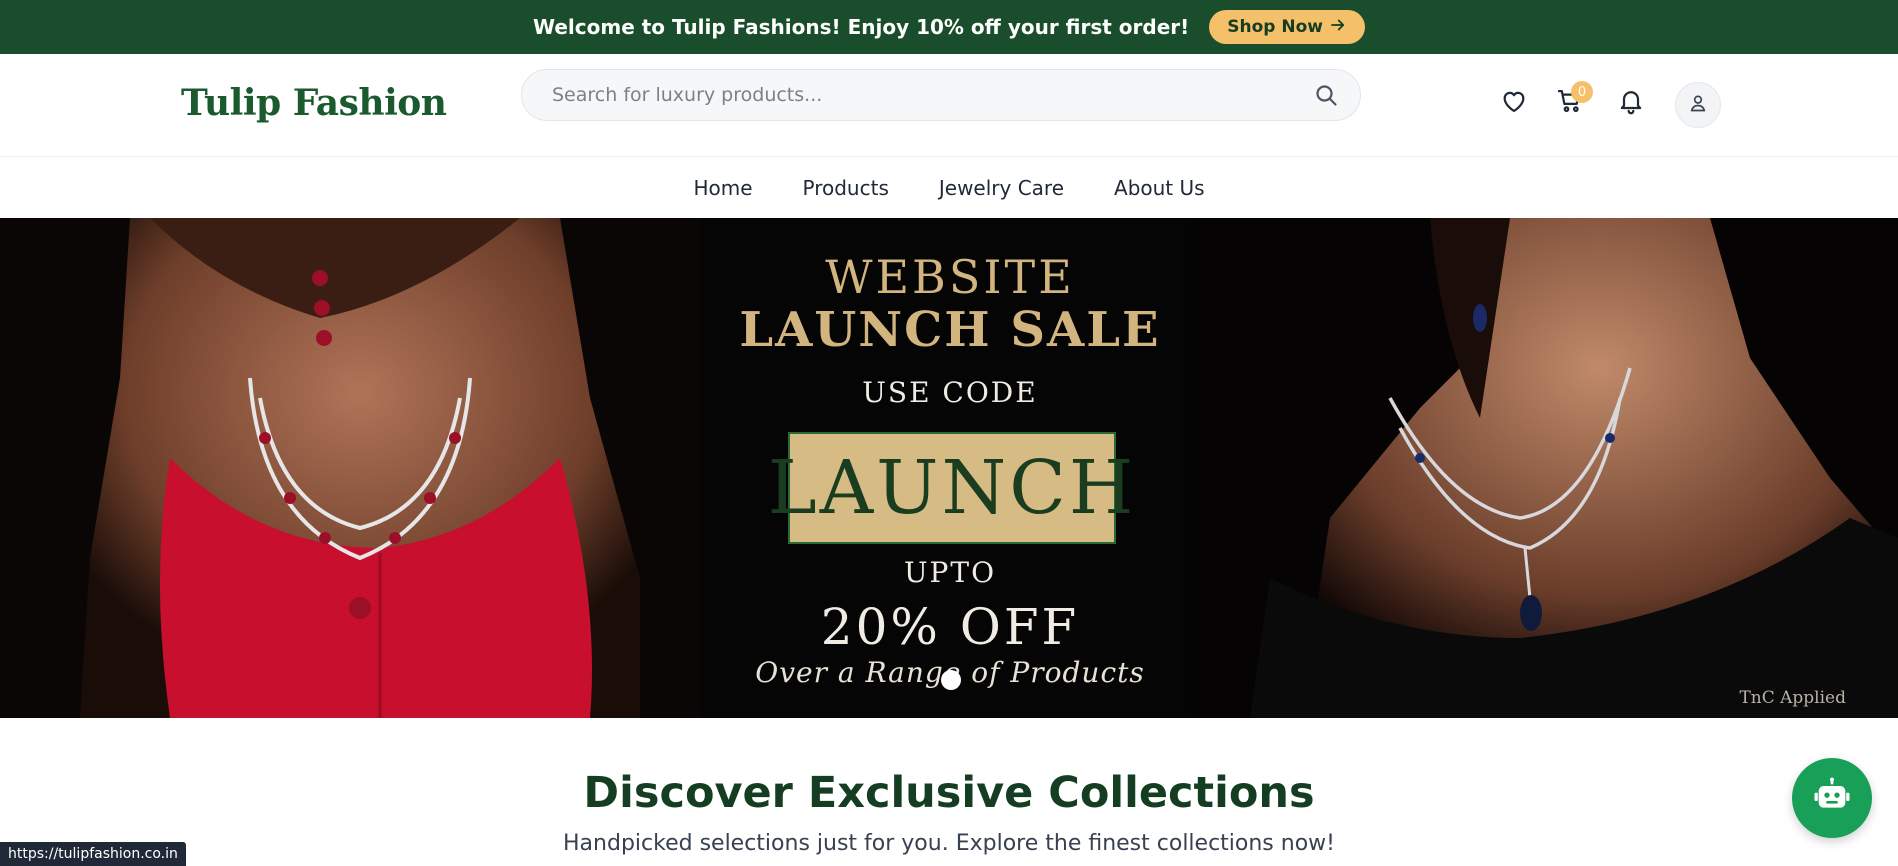  Describe the element at coordinates (1792, 698) in the screenshot. I see `hero-tnc: TnC Applied` at that location.